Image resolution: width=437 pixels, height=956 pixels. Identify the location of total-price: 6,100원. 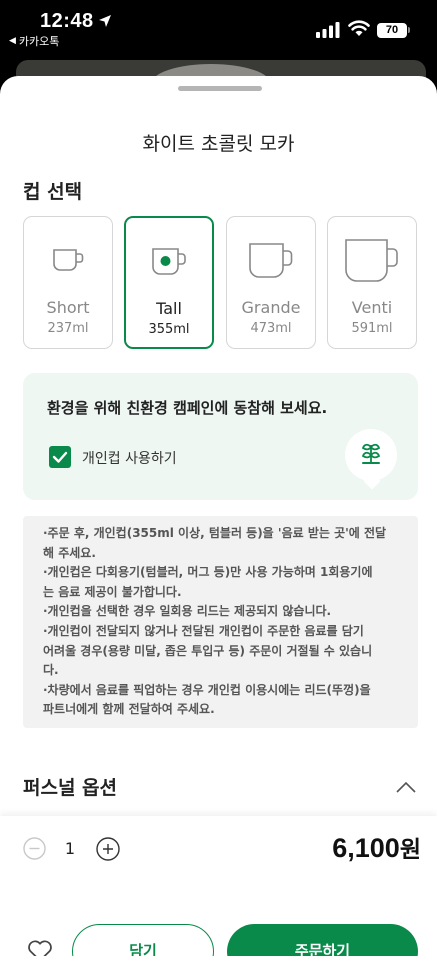
(376, 847).